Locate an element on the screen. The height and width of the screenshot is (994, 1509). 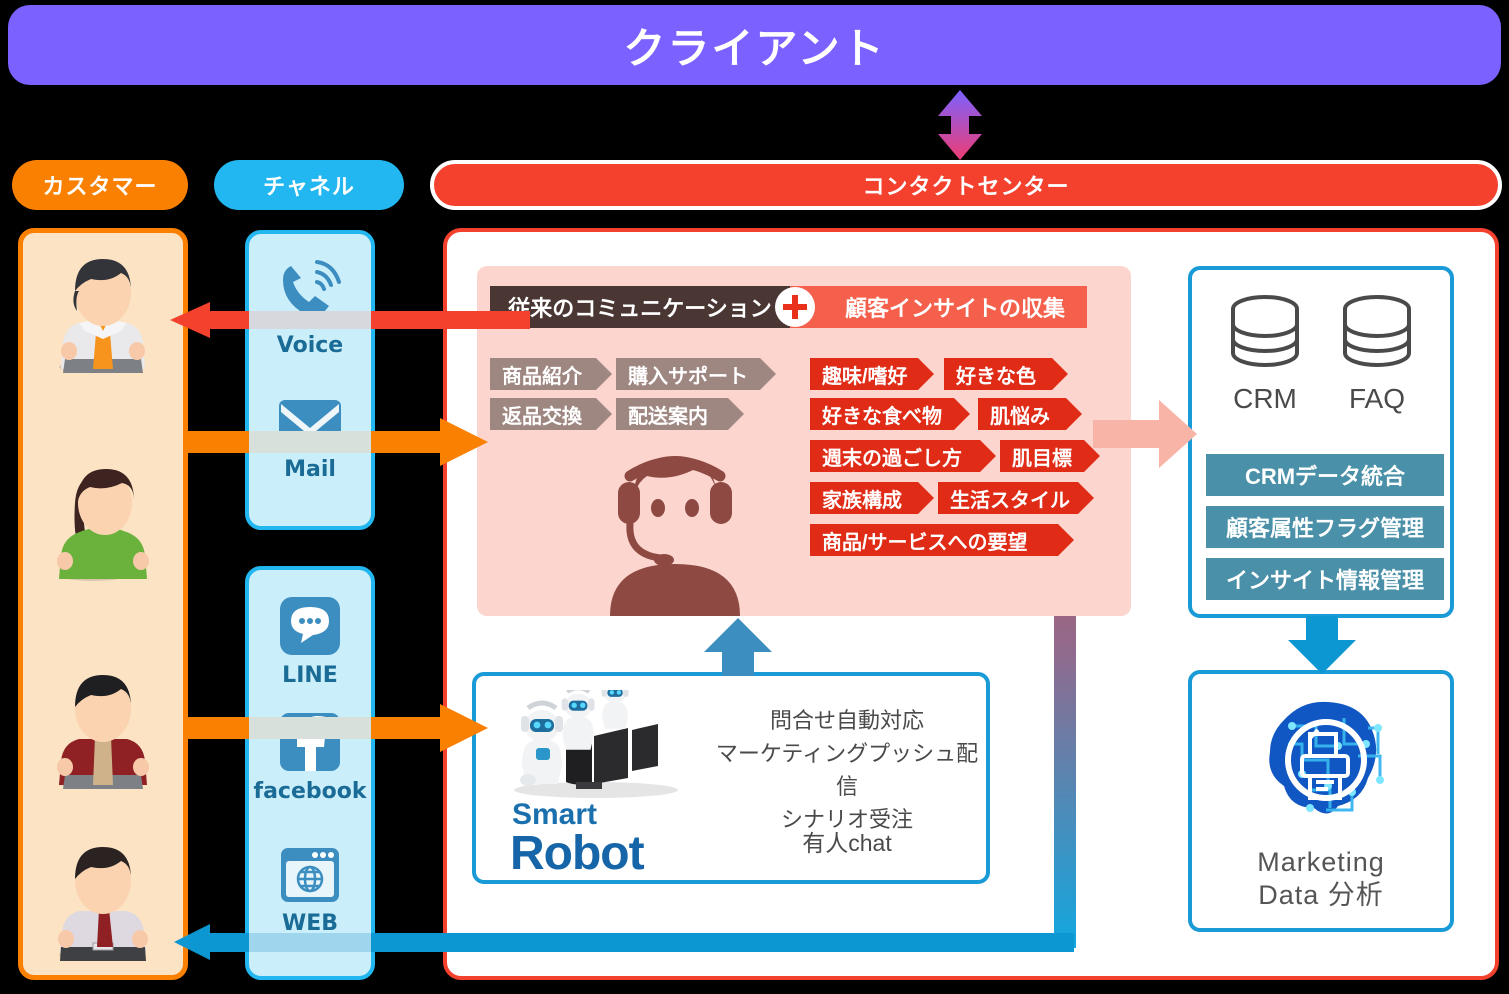
legacy-communication-header-label: 従来のコミュニケーション is located at coordinates (640, 308).